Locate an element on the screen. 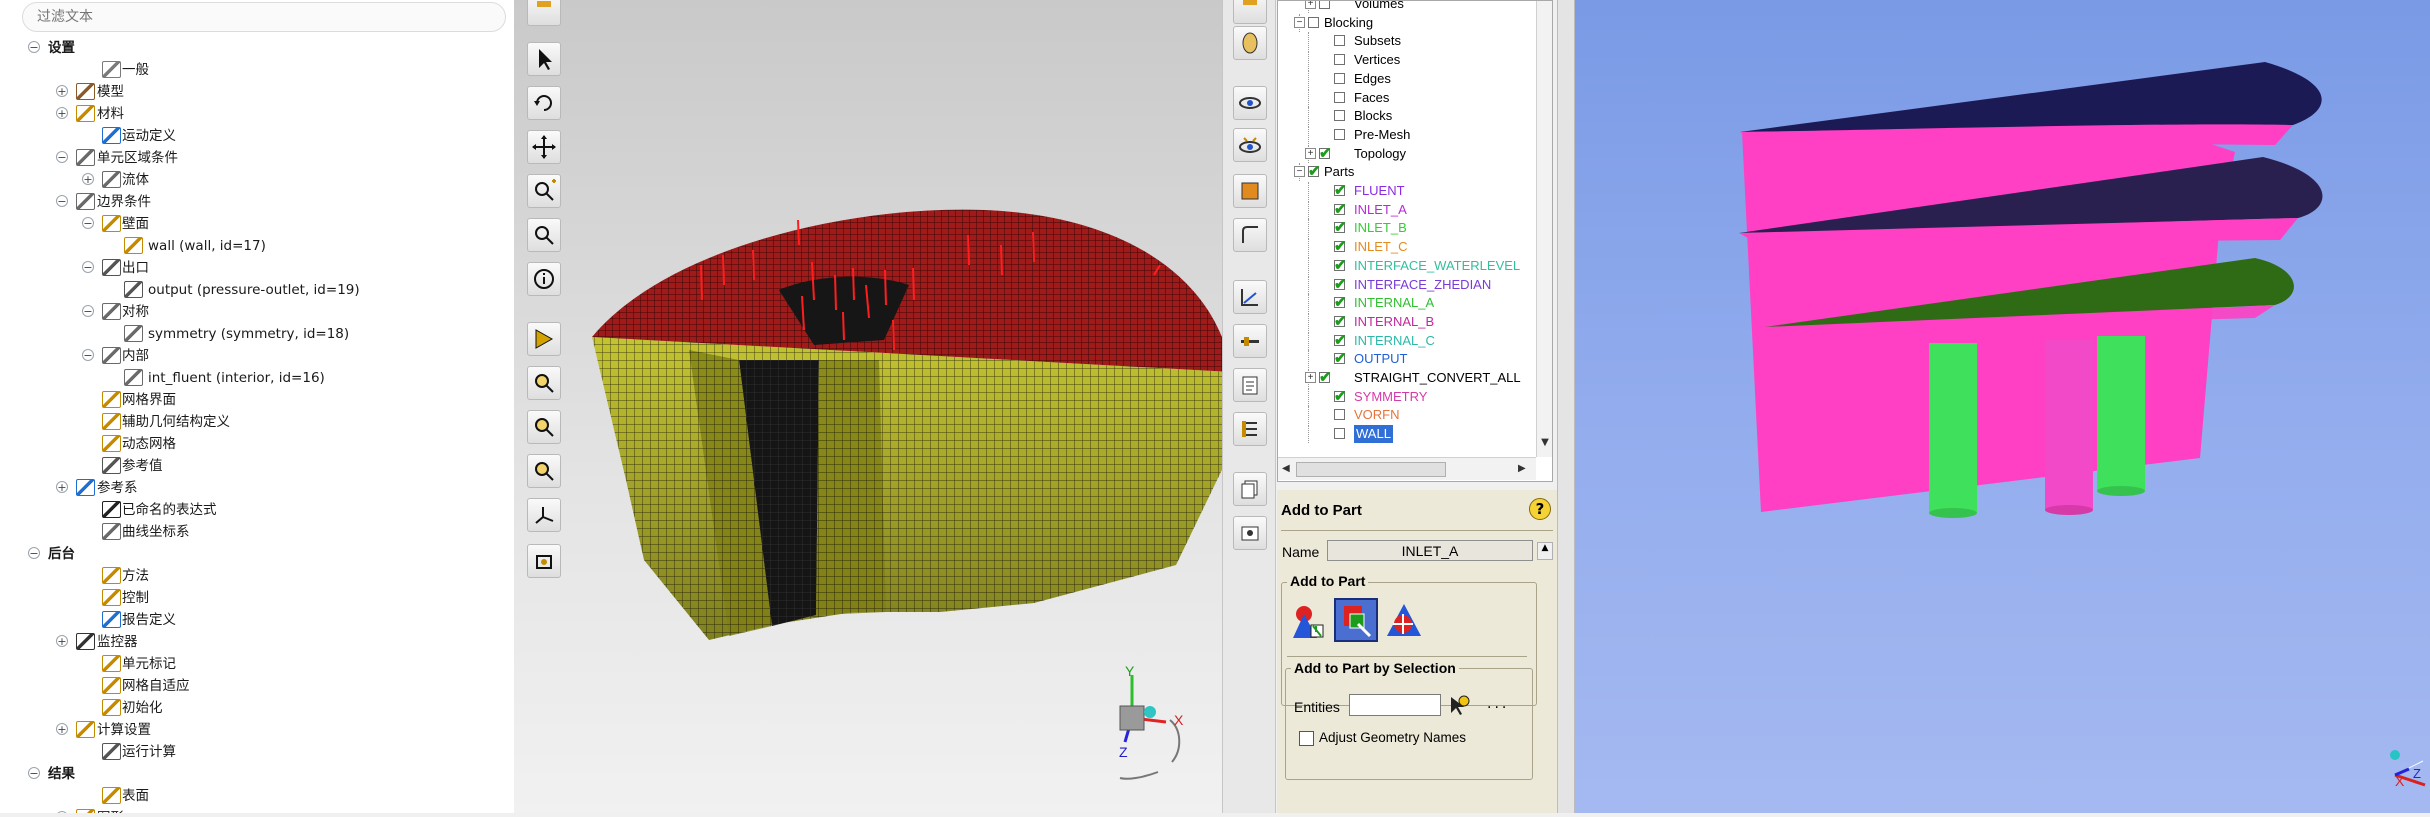 This screenshot has width=2430, height=817. outline-row: 报告定义 is located at coordinates (255, 620).